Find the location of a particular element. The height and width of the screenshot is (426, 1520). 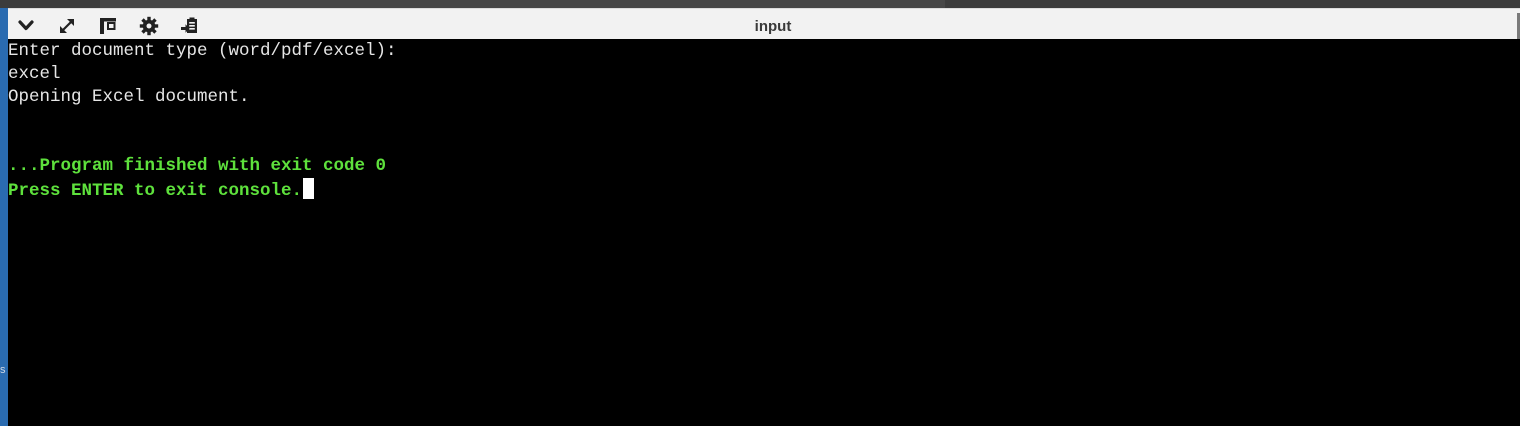

console-line: excel is located at coordinates (34, 74).